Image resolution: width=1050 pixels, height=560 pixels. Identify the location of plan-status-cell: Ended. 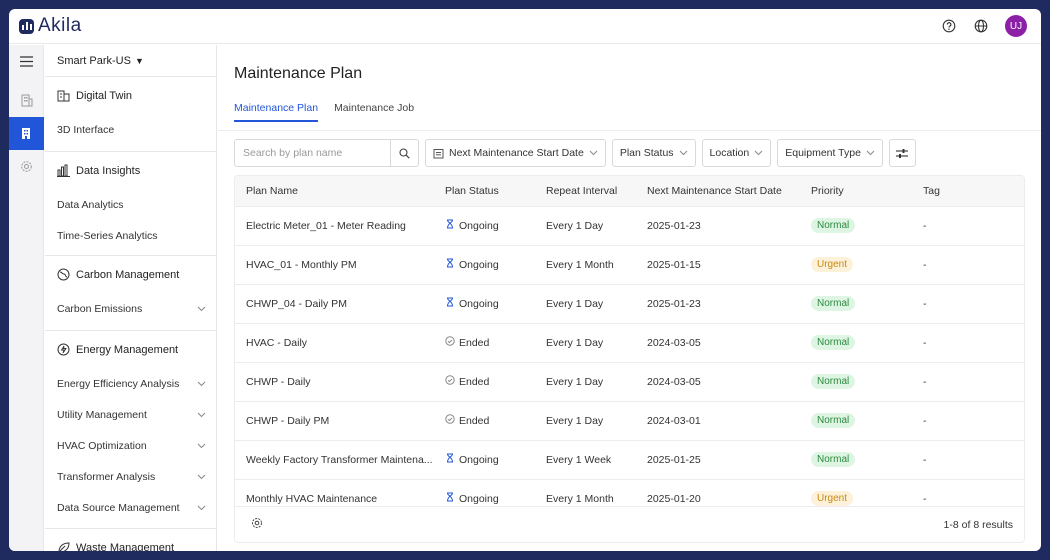
(484, 381).